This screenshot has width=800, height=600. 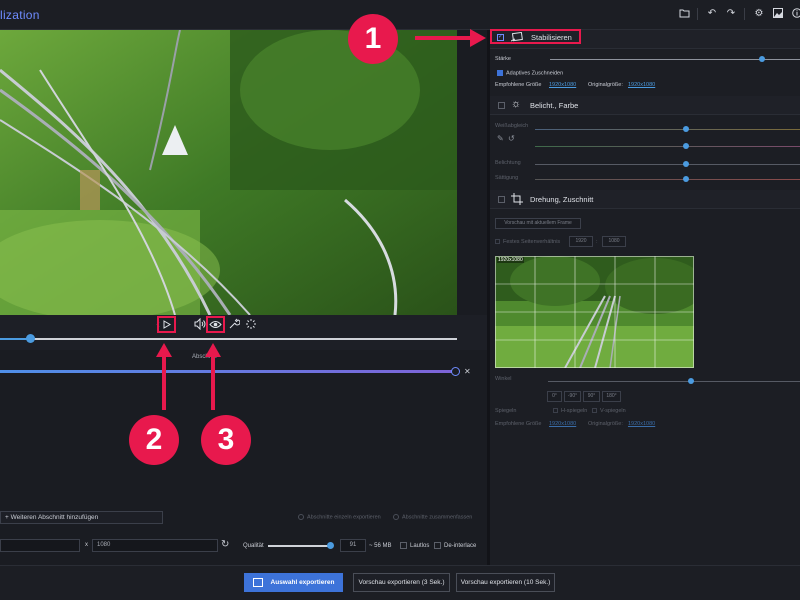 What do you see at coordinates (759, 14) in the screenshot?
I see `gear-icon: ⚙` at bounding box center [759, 14].